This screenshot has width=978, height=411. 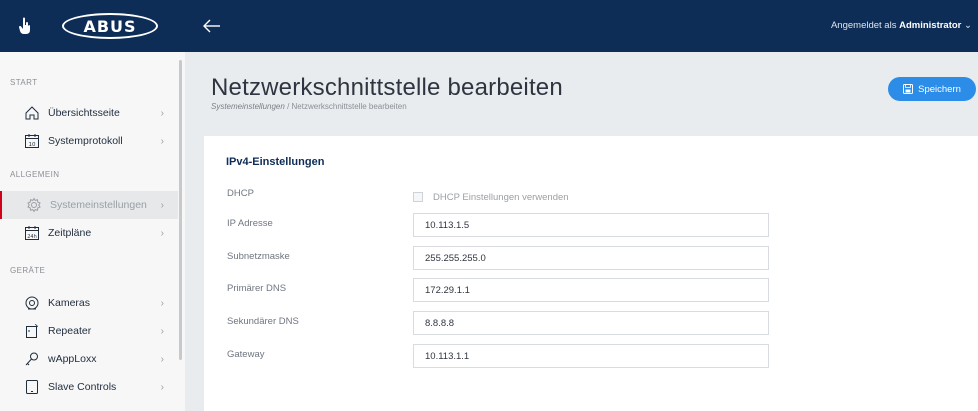 What do you see at coordinates (501, 197) in the screenshot?
I see `dhcp-checkbox-label: DHCP Einstellungen verwenden` at bounding box center [501, 197].